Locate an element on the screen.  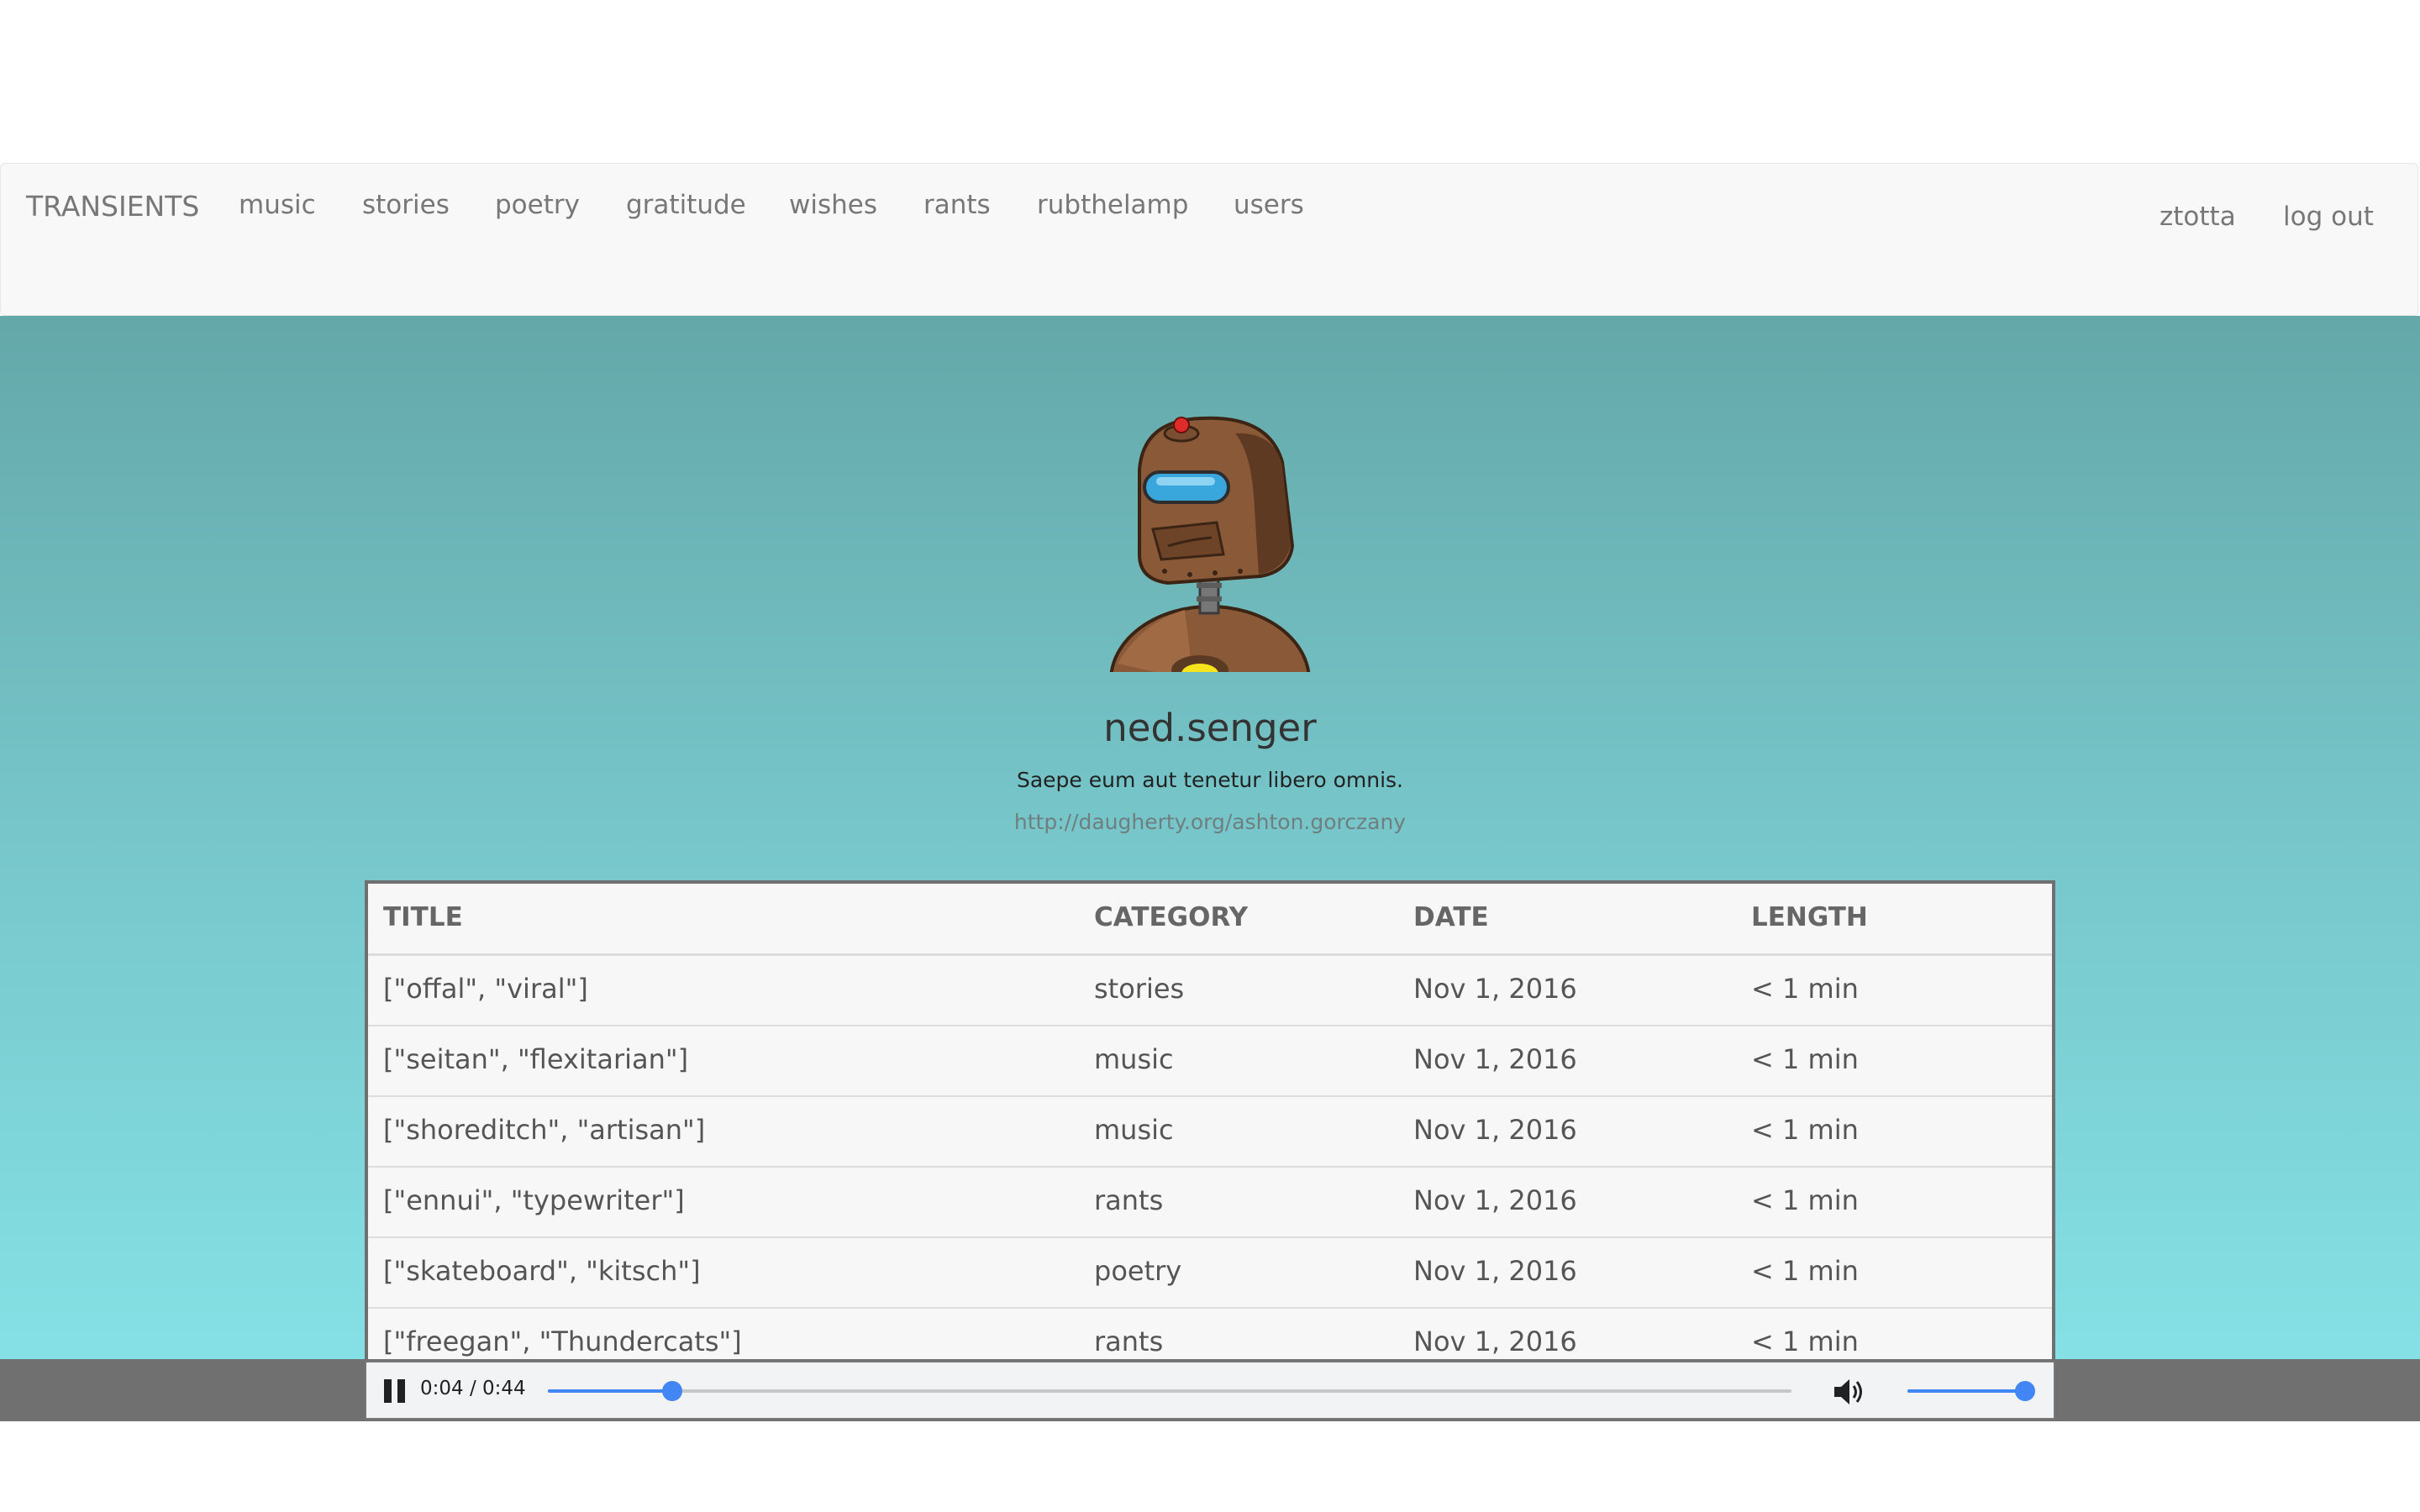
row-category: stories is located at coordinates (1139, 989).